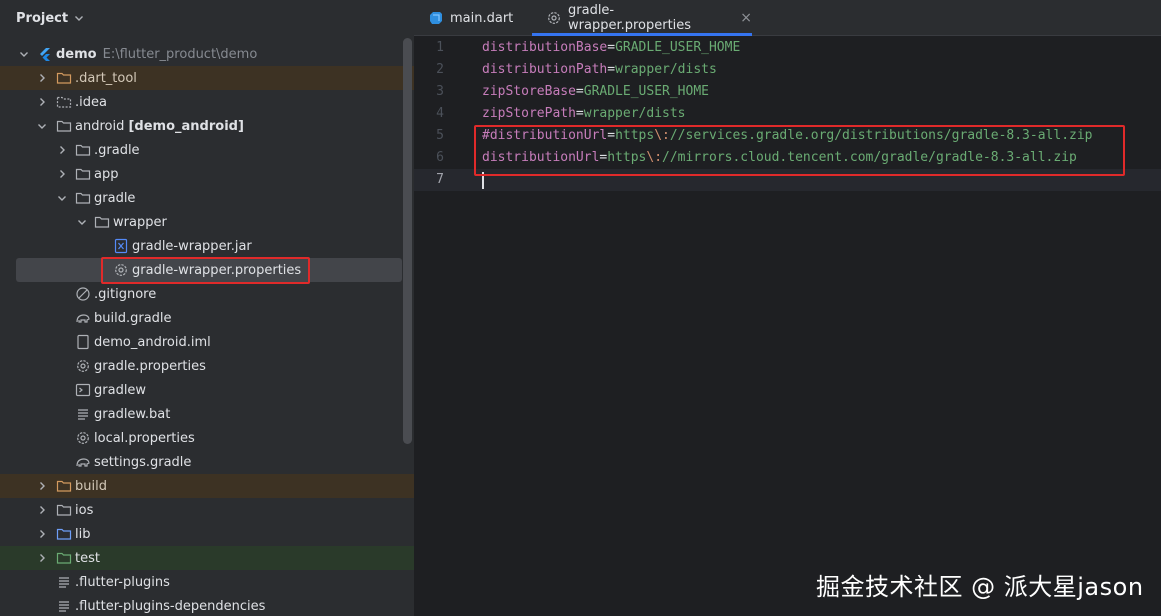 The width and height of the screenshot is (1161, 616). What do you see at coordinates (440, 179) in the screenshot?
I see `line-number: 7` at bounding box center [440, 179].